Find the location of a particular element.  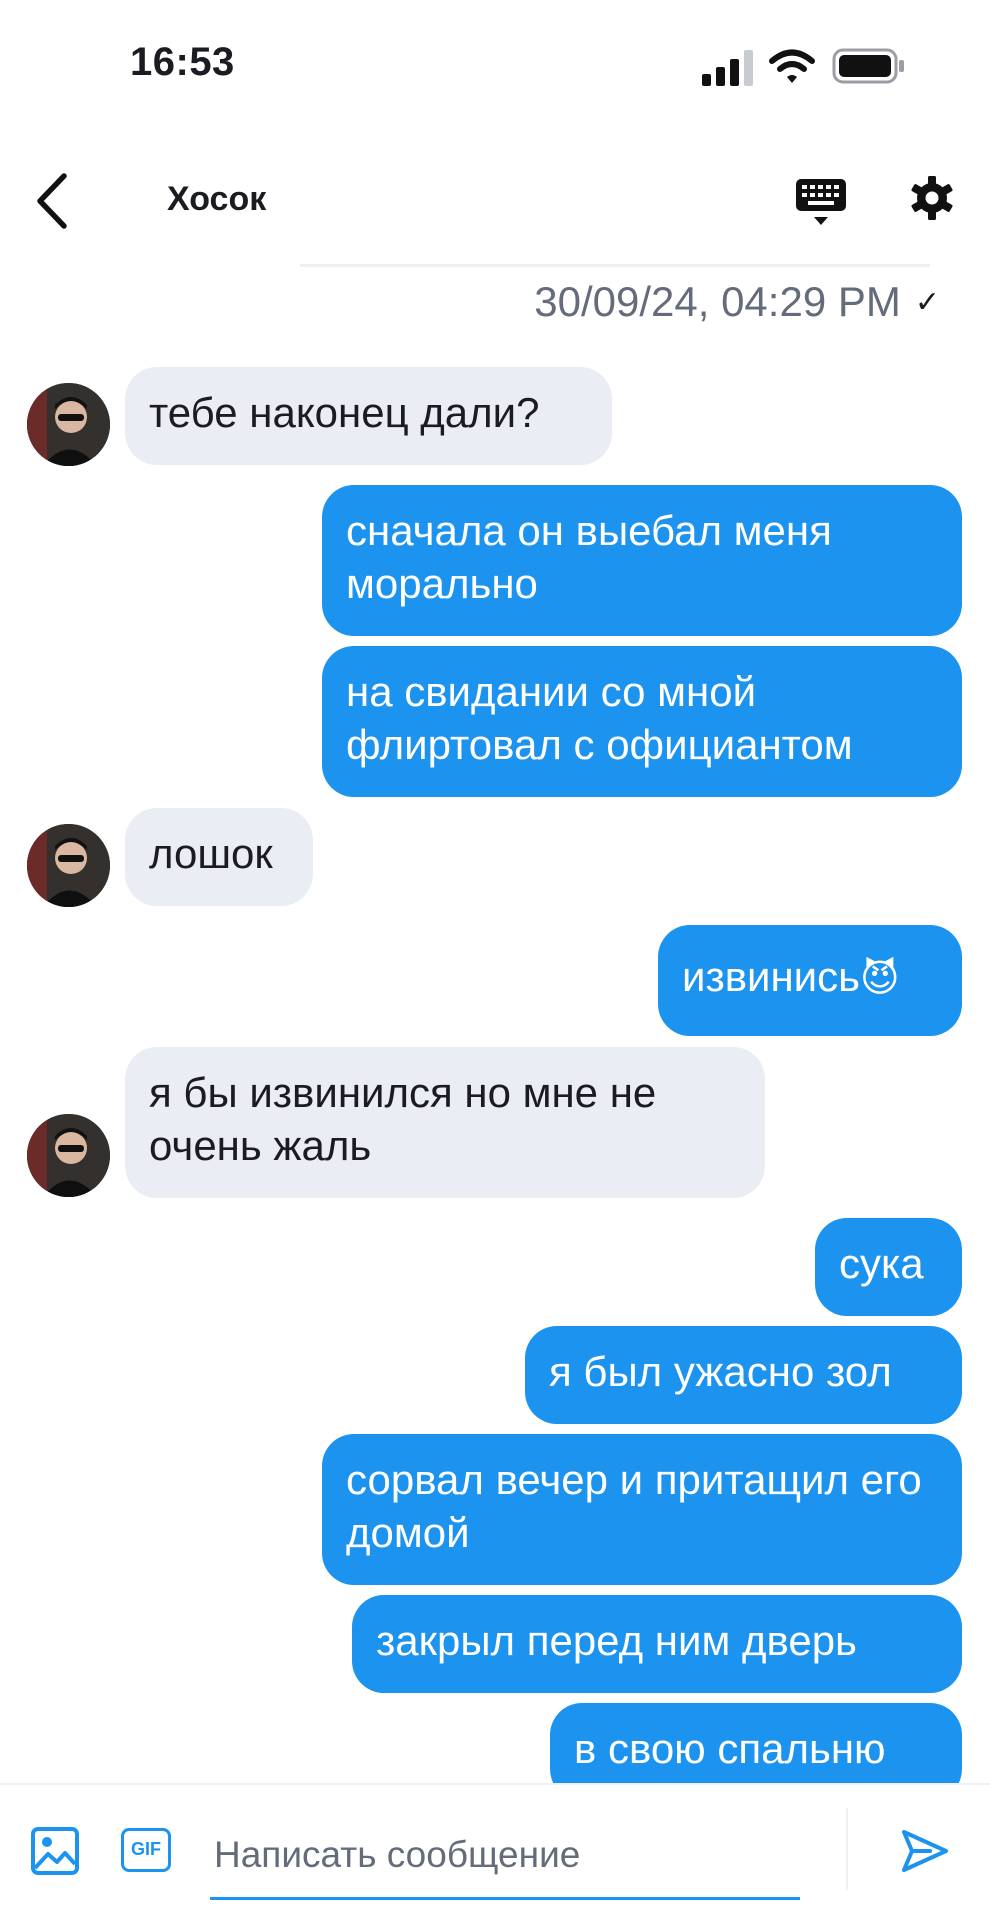

message-text: в свою спальню is located at coordinates (730, 1748).